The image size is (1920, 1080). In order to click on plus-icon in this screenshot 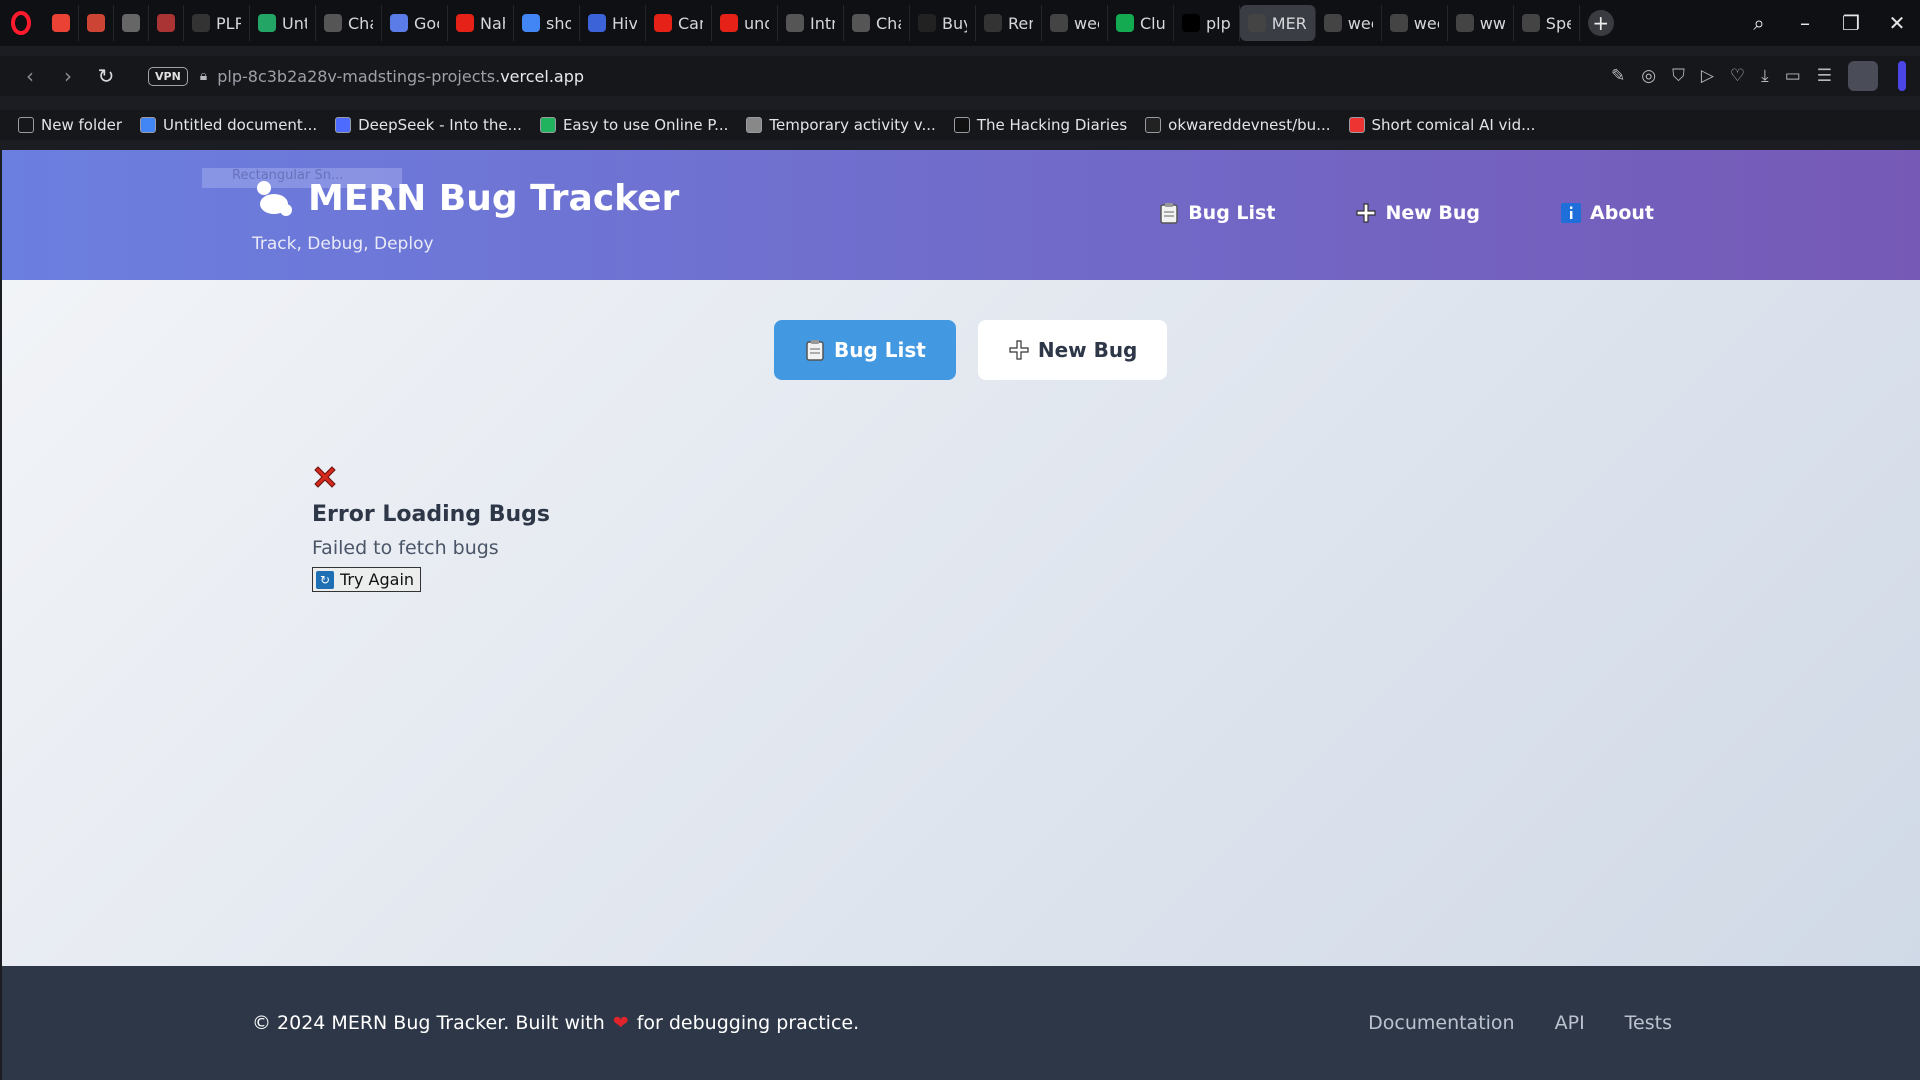, I will do `click(1366, 213)`.